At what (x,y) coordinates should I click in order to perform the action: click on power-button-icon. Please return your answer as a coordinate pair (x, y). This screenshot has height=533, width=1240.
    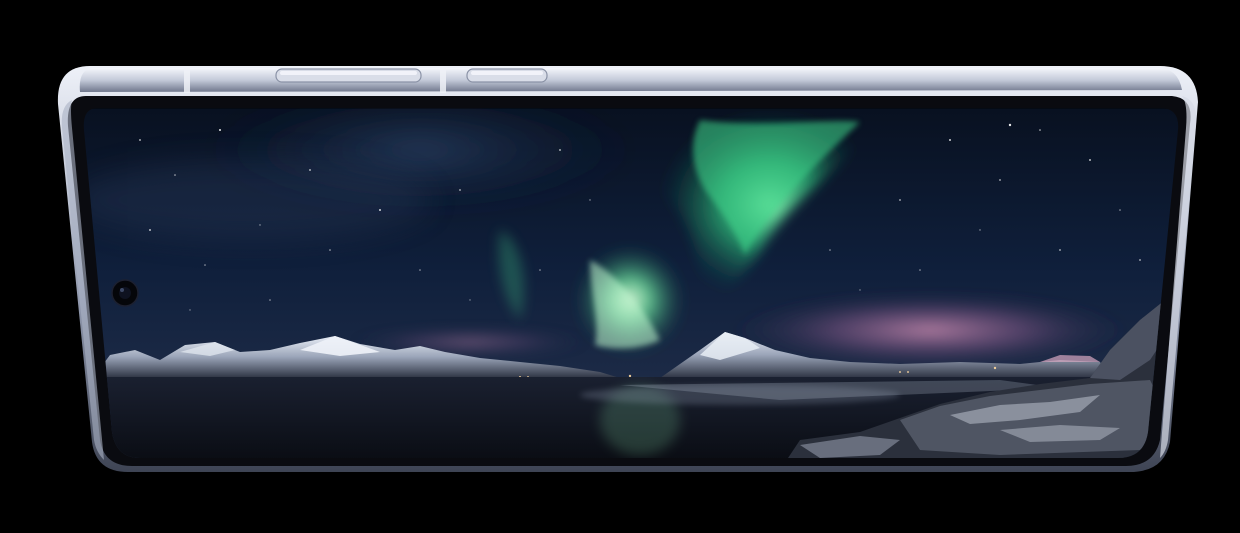
    Looking at the image, I should click on (507, 75).